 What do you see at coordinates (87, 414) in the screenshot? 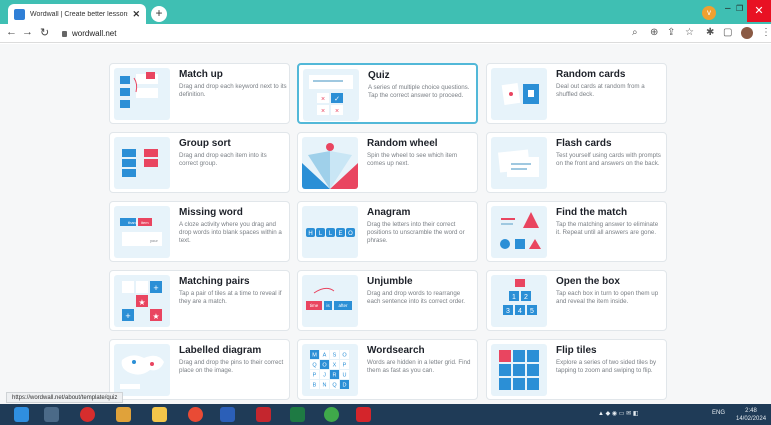
I see `opera-icon` at bounding box center [87, 414].